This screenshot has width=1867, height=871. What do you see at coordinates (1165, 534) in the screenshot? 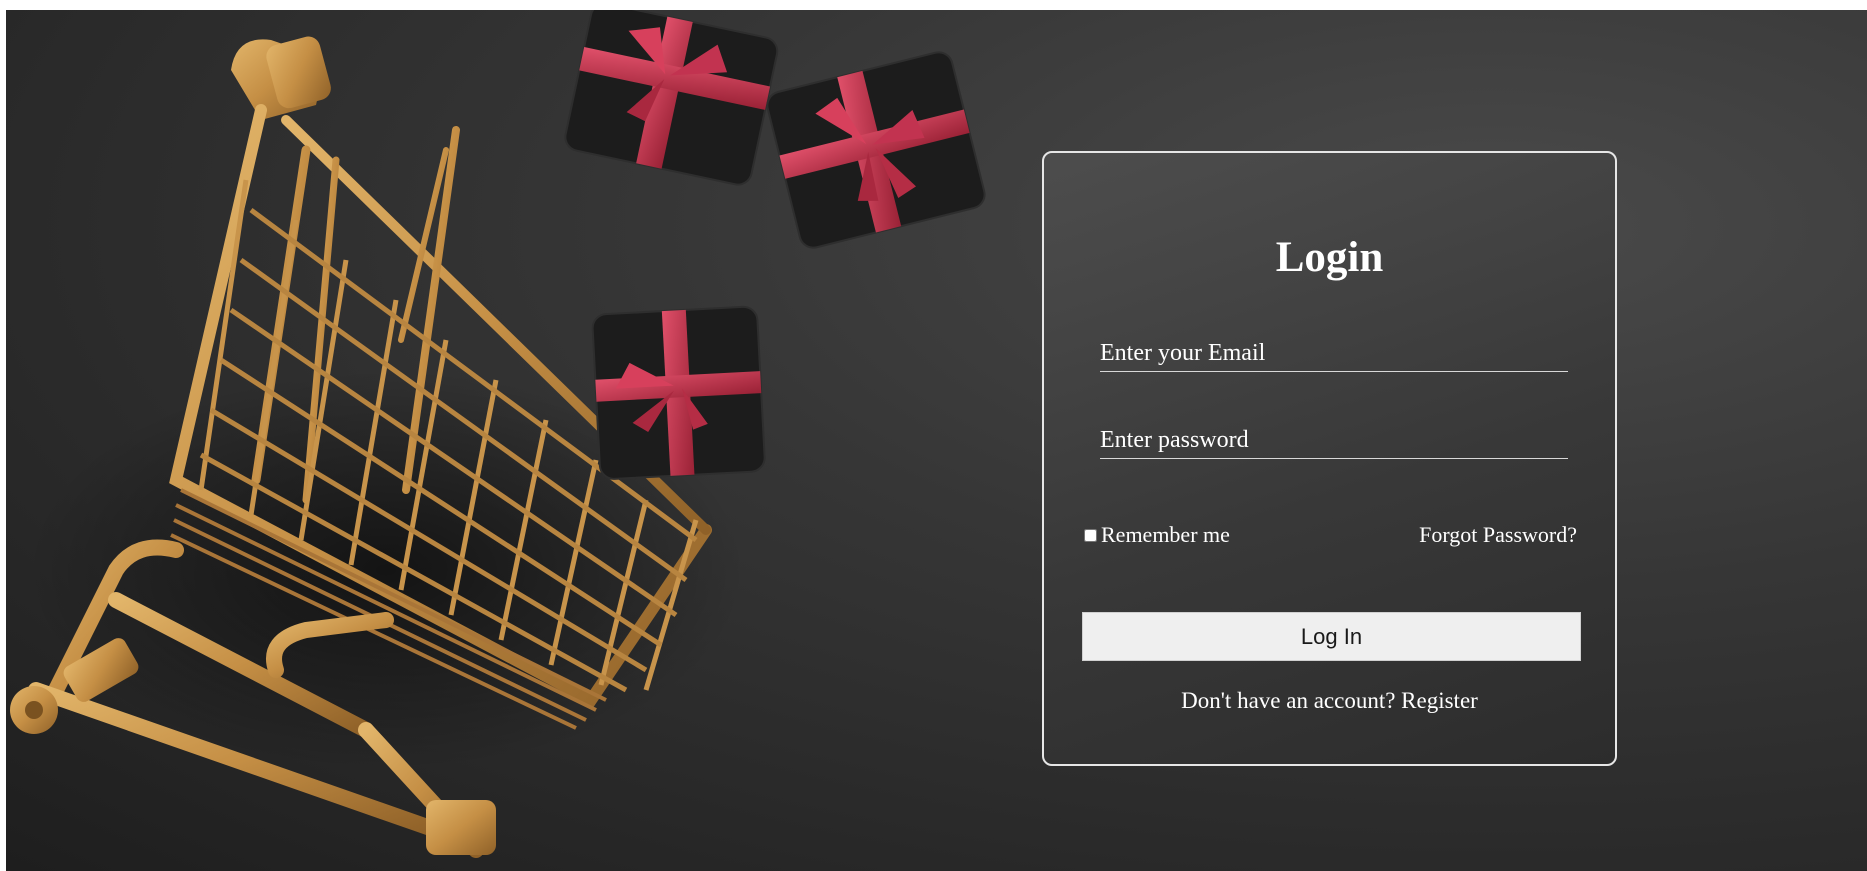
I see `remember-me-label: Remember me` at bounding box center [1165, 534].